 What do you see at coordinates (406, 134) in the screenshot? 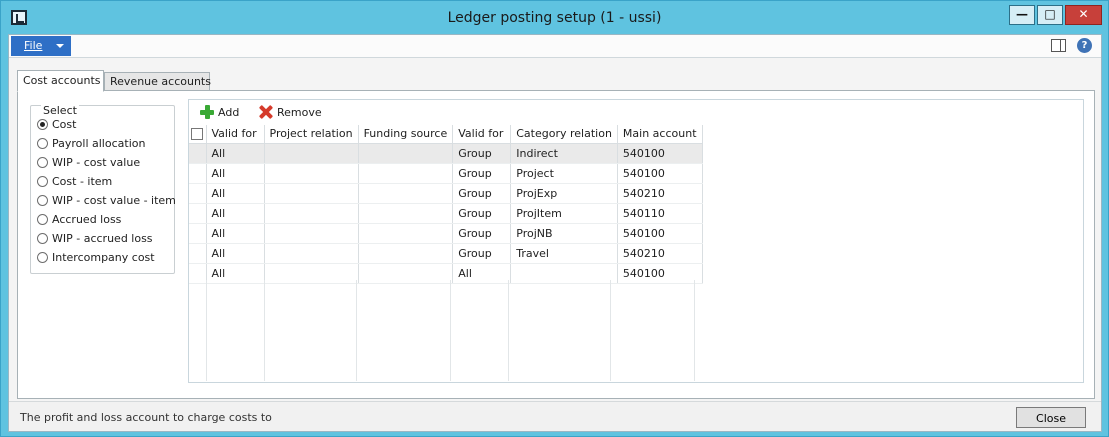
I see `column-header-funding-source: Funding source` at bounding box center [406, 134].